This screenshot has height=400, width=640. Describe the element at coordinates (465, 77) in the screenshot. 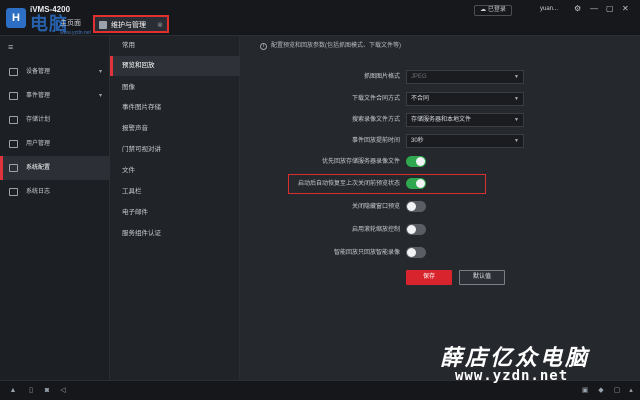

I see `capture-format-select: JPEG ▼` at that location.